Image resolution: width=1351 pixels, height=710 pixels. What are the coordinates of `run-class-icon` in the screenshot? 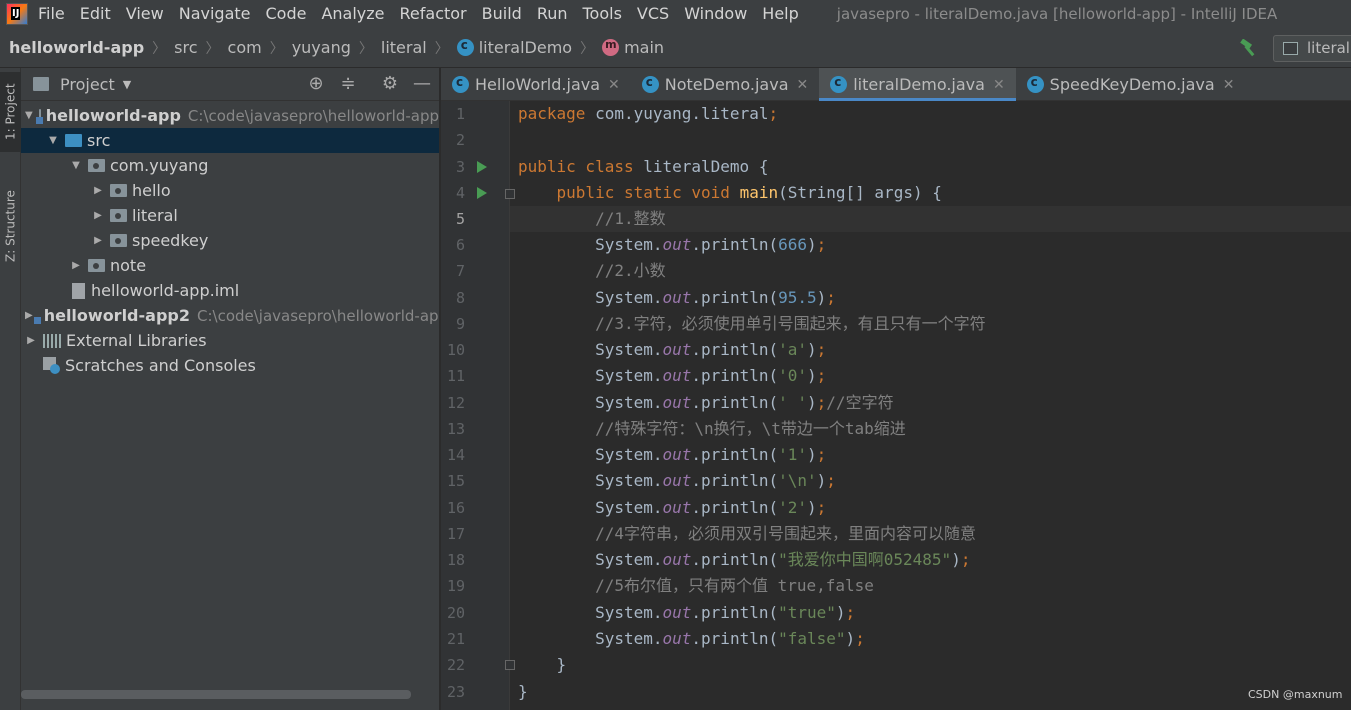 It's located at (482, 167).